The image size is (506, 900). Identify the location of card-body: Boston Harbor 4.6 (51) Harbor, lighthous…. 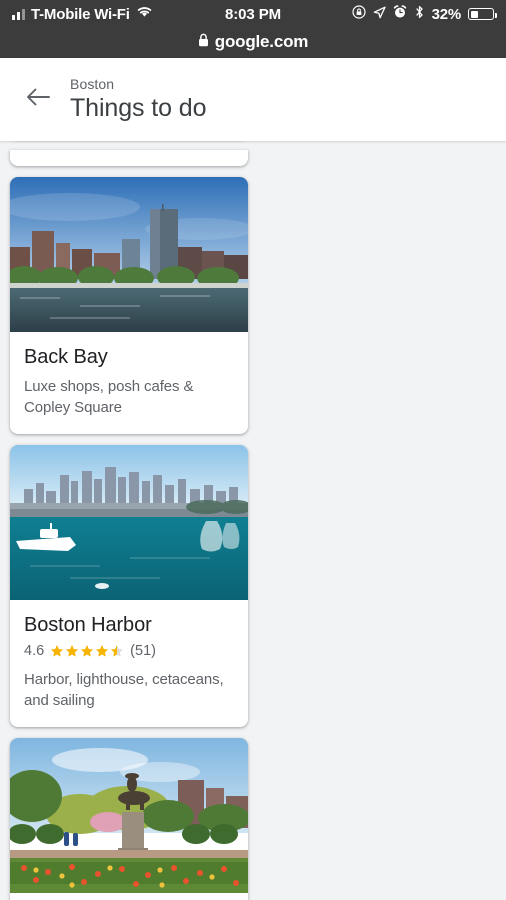
(129, 663).